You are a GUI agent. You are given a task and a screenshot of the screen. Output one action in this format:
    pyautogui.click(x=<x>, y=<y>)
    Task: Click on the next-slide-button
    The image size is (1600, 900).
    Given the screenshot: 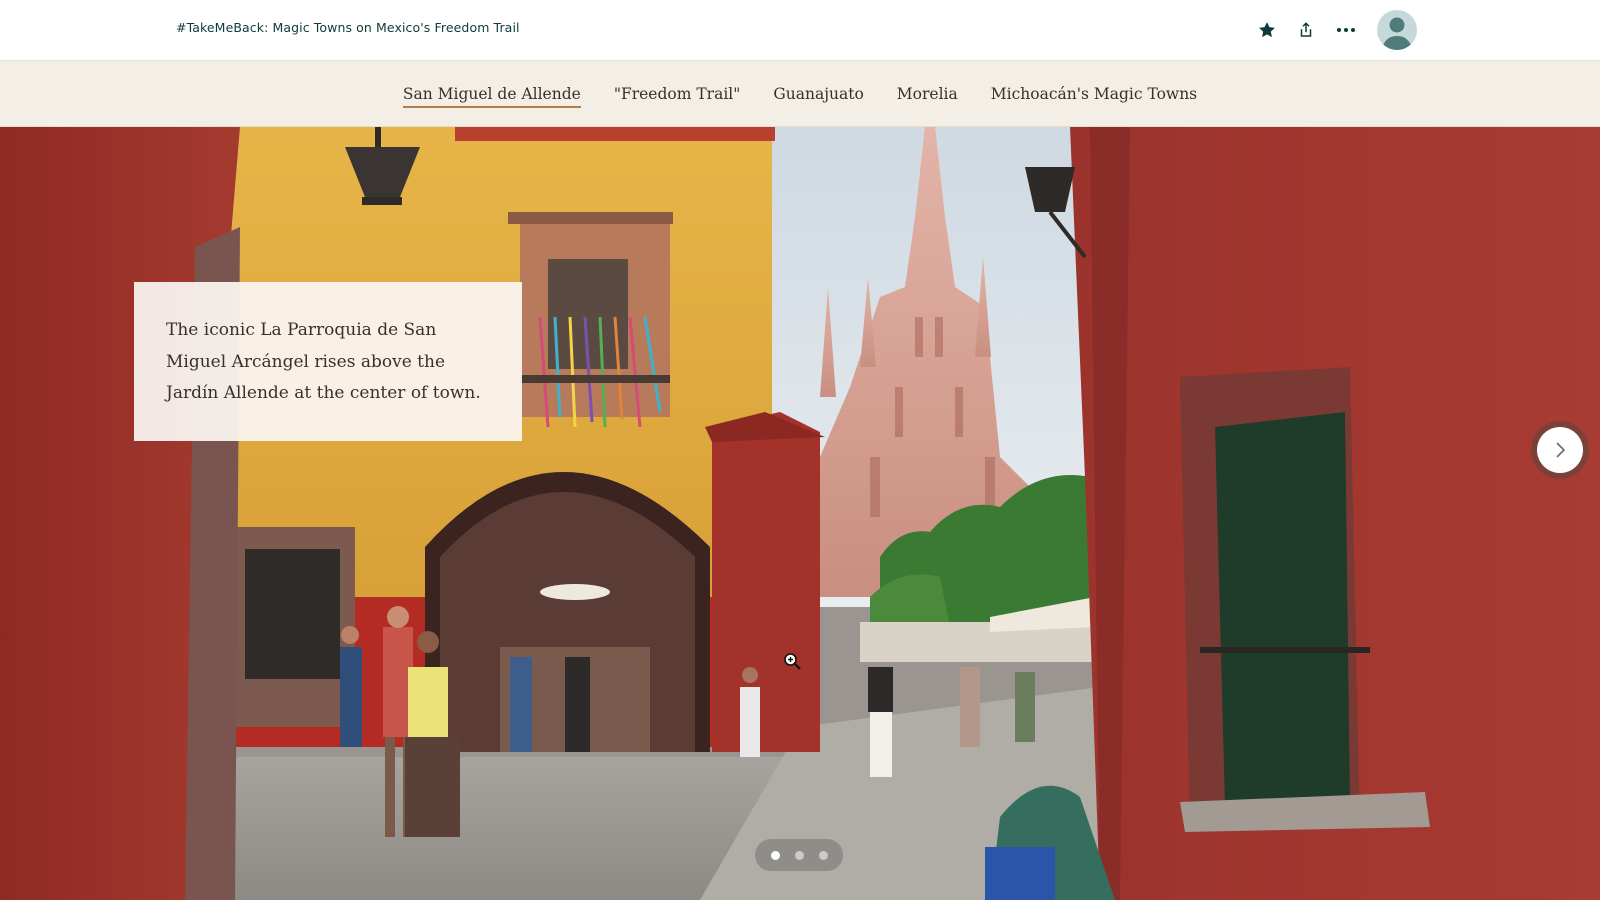 What is the action you would take?
    pyautogui.click(x=1560, y=450)
    